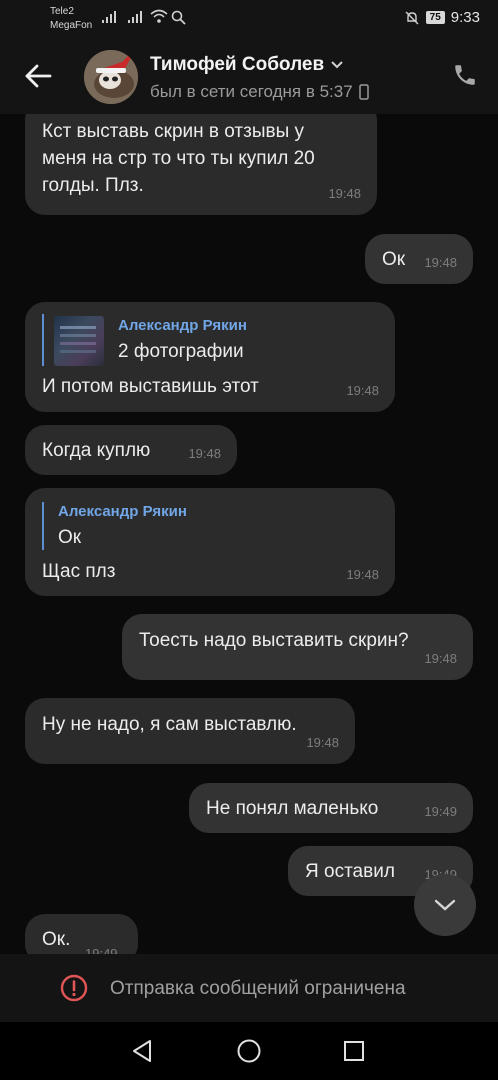 The image size is (498, 1080). I want to click on messaging-restricted-bar: Отправка сообщений ограничена, so click(249, 988).